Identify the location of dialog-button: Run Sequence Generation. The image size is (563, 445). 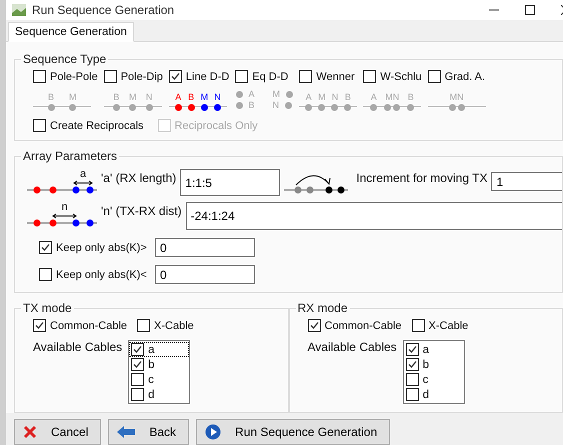
(293, 432).